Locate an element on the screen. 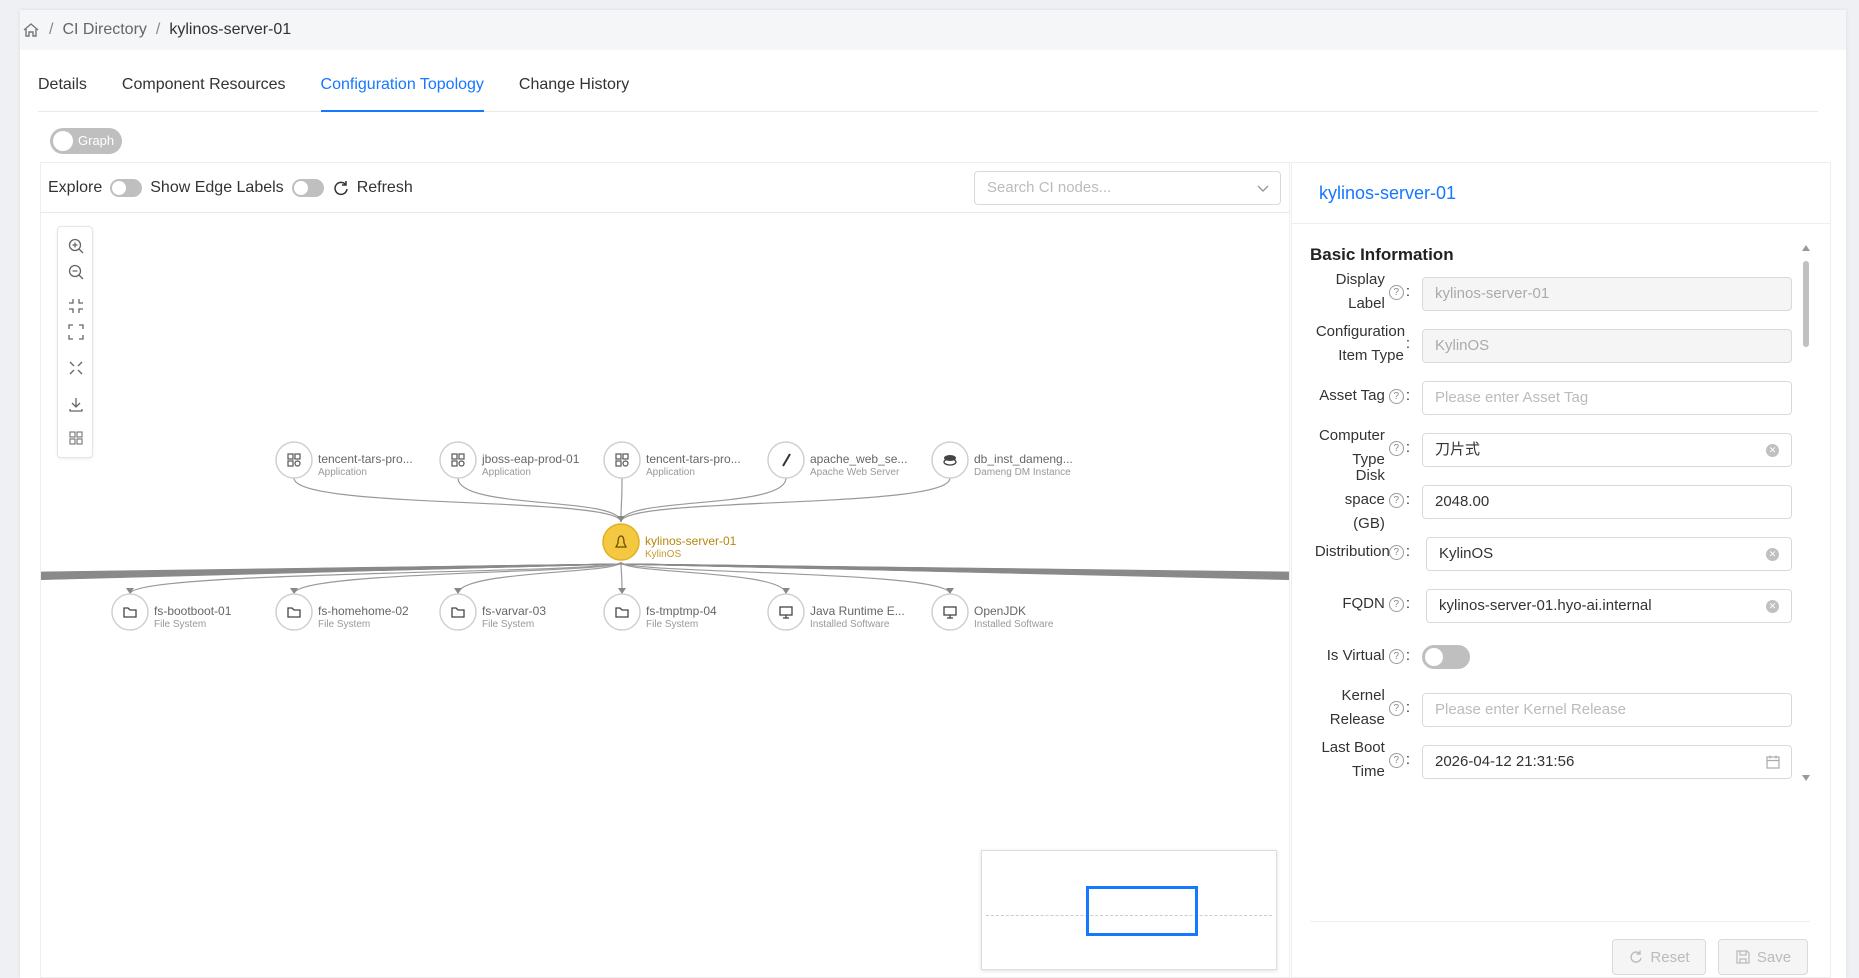 This screenshot has width=1859, height=978. node-label: OpenJDK Installed Software is located at coordinates (1014, 618).